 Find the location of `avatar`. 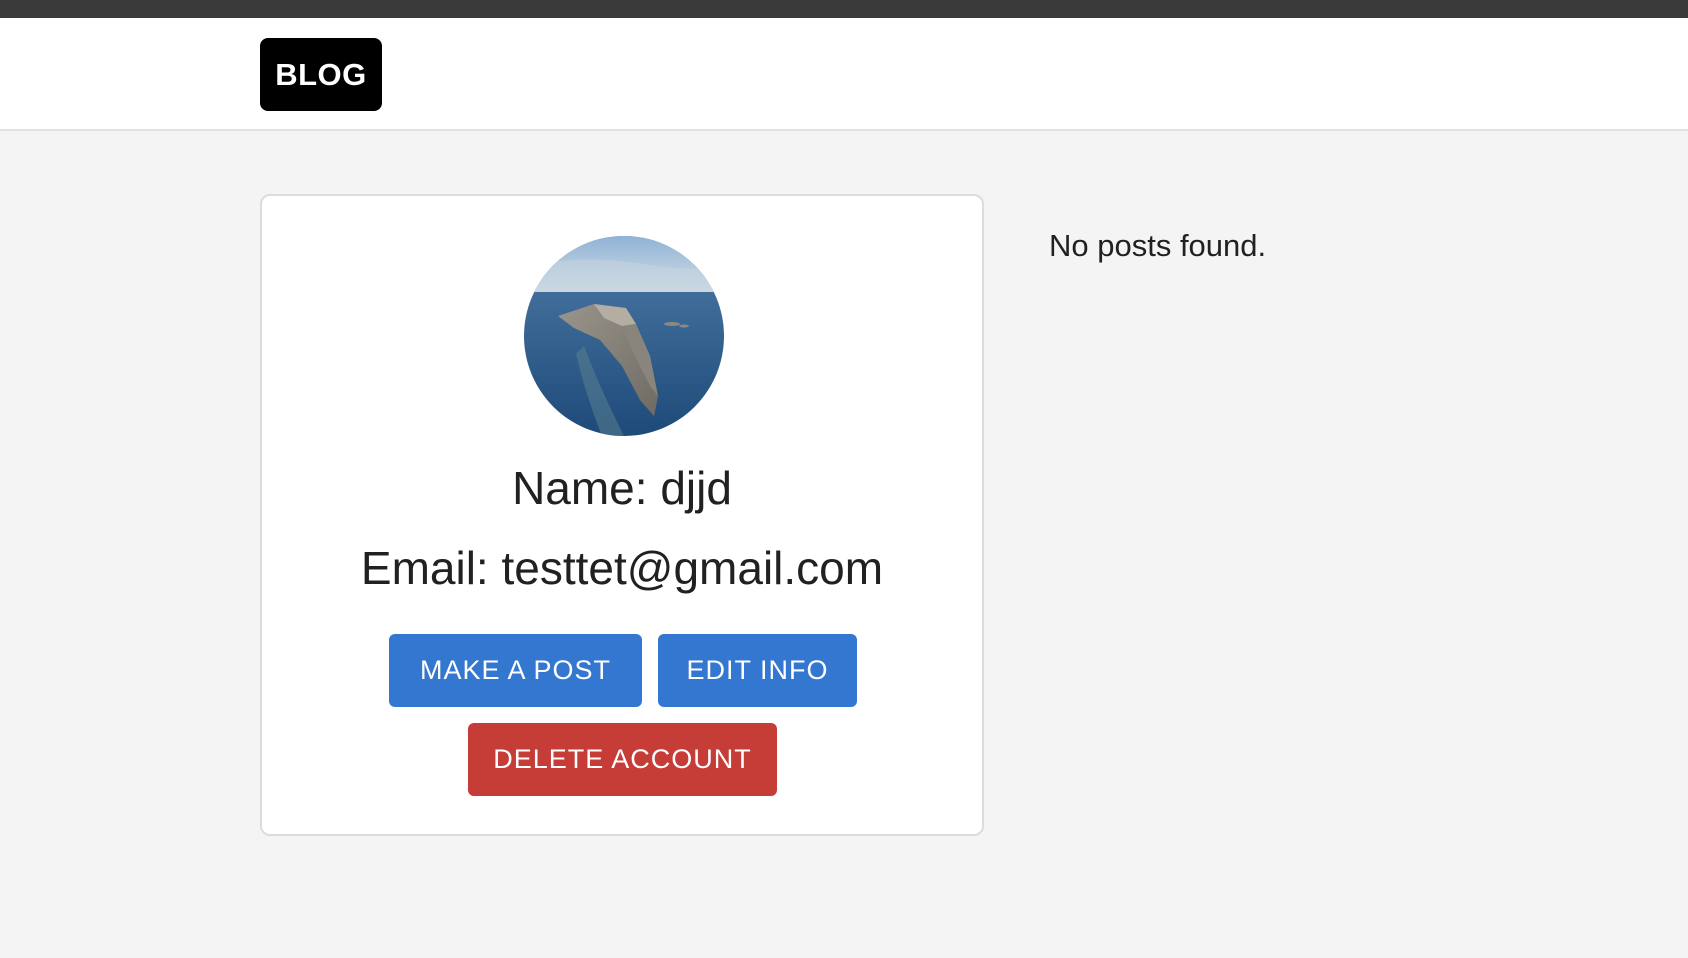

avatar is located at coordinates (624, 336).